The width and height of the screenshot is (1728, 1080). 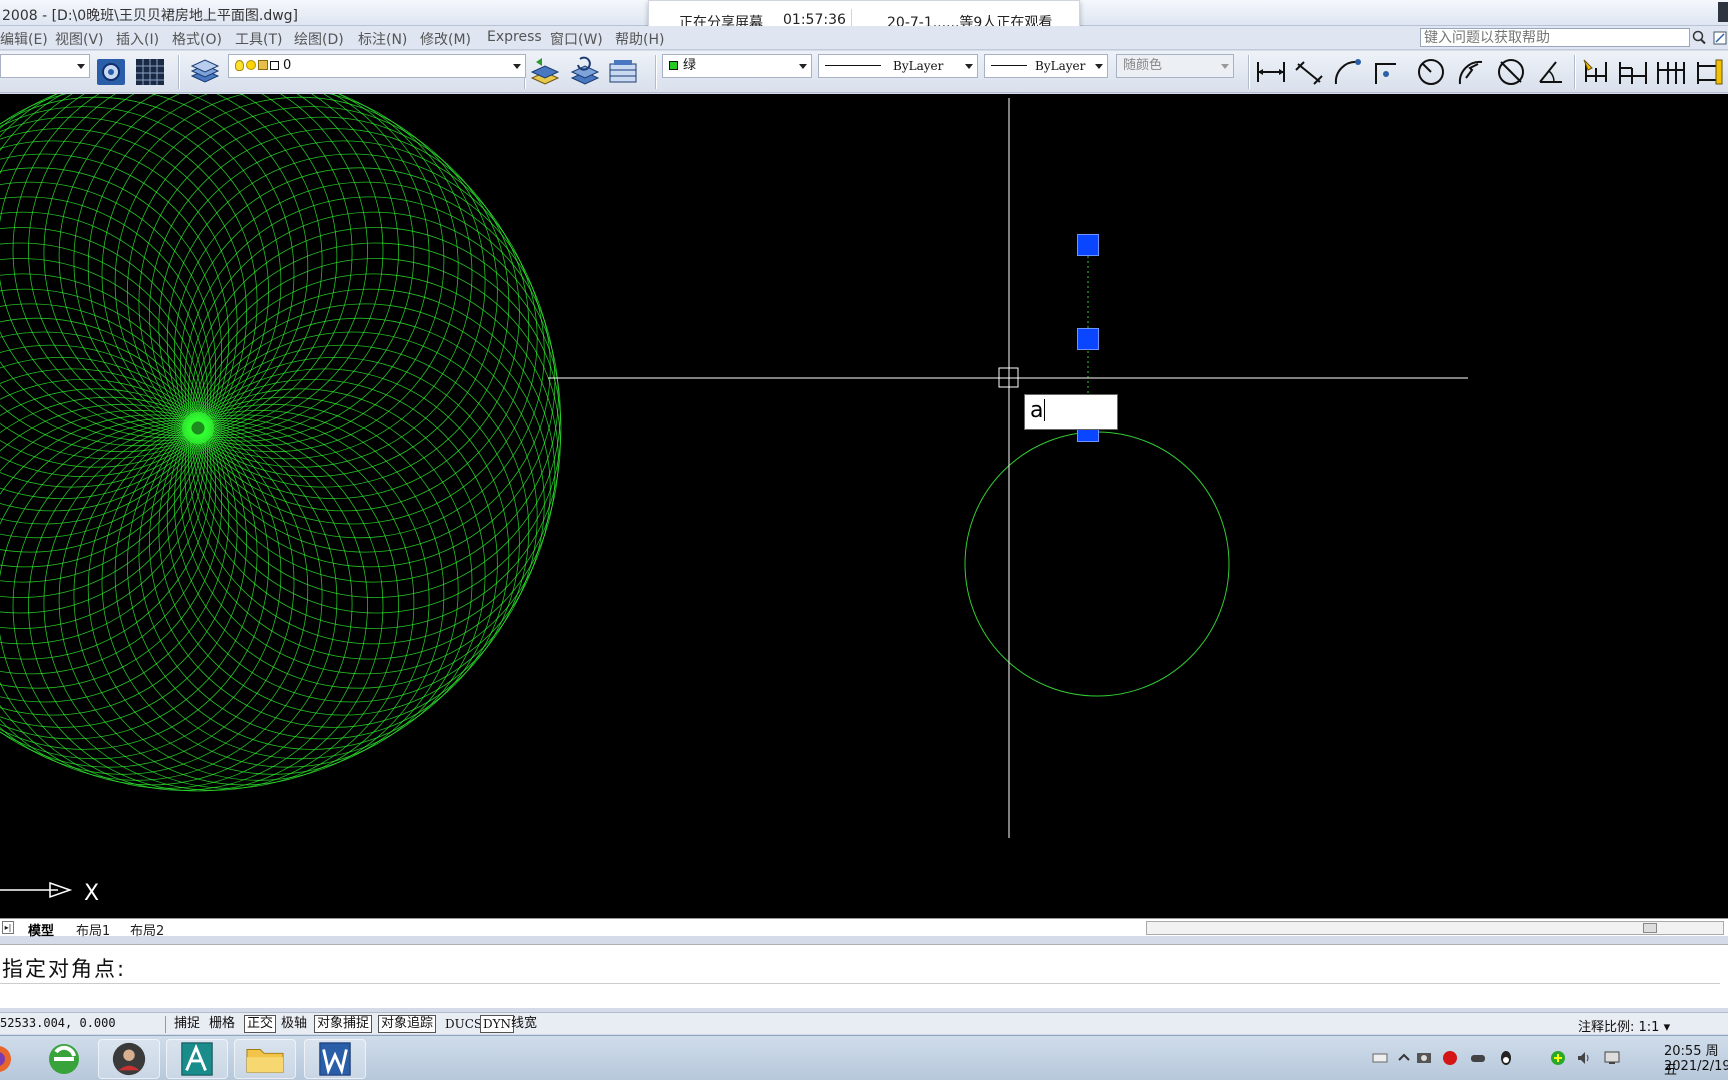 I want to click on status-otrack-button: 对象追踪, so click(x=407, y=1024).